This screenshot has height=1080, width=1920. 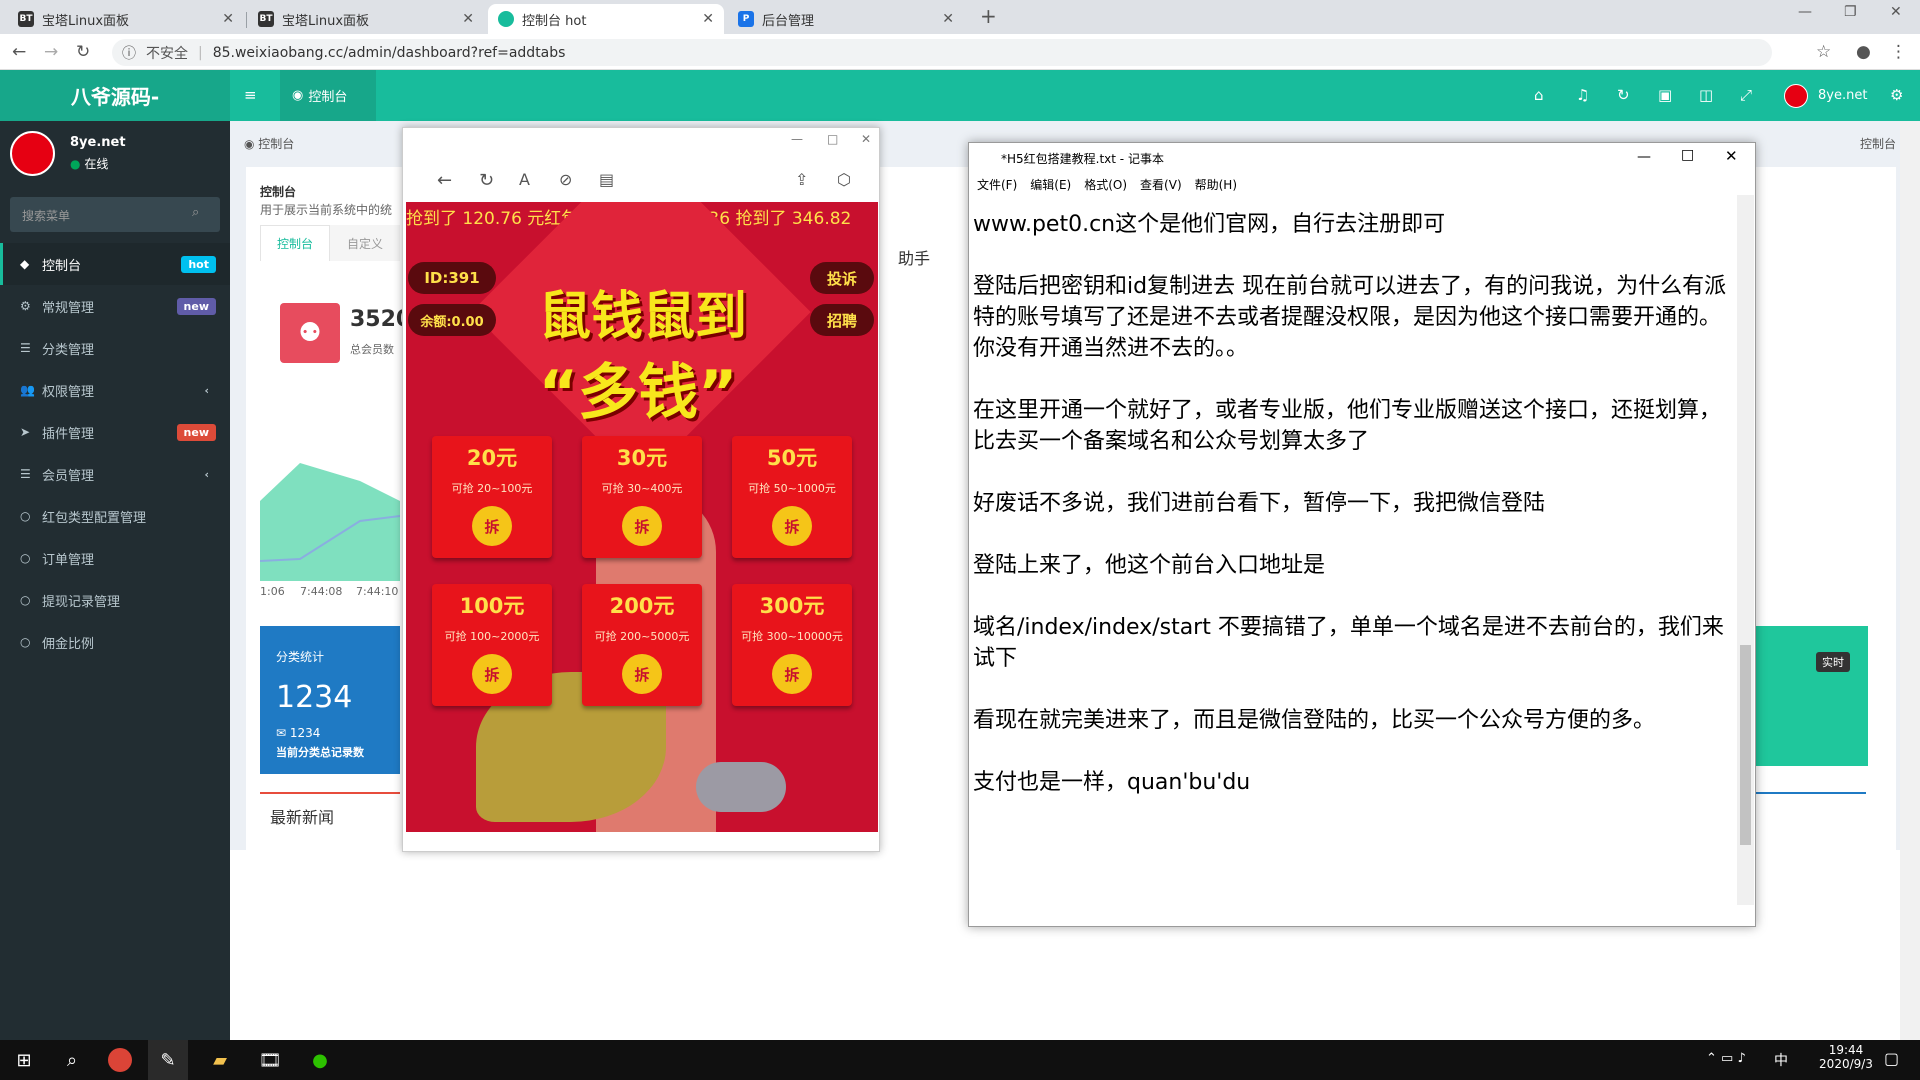 What do you see at coordinates (842, 278) in the screenshot?
I see `complaint-button: 投诉` at bounding box center [842, 278].